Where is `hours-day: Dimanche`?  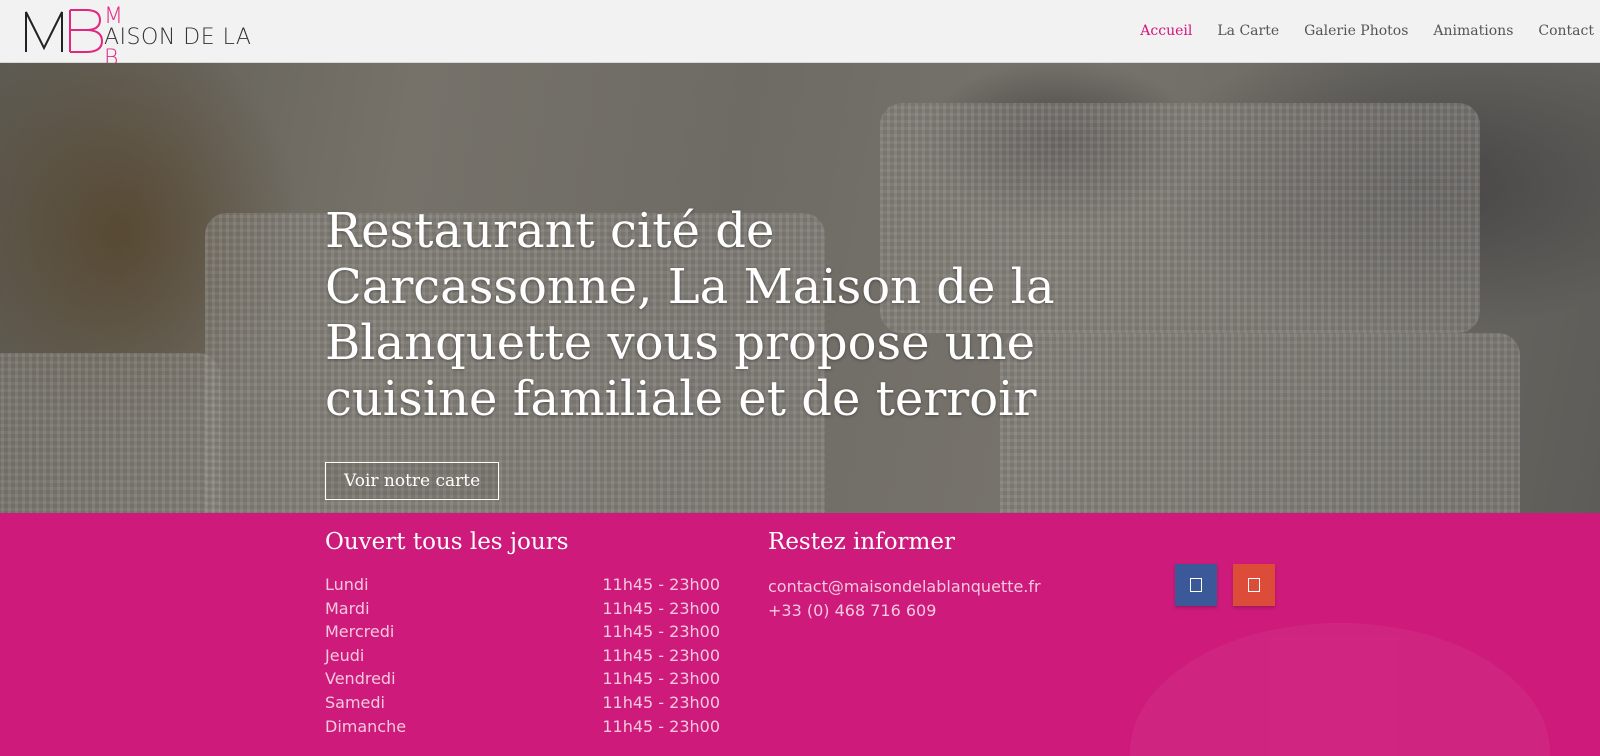 hours-day: Dimanche is located at coordinates (366, 726).